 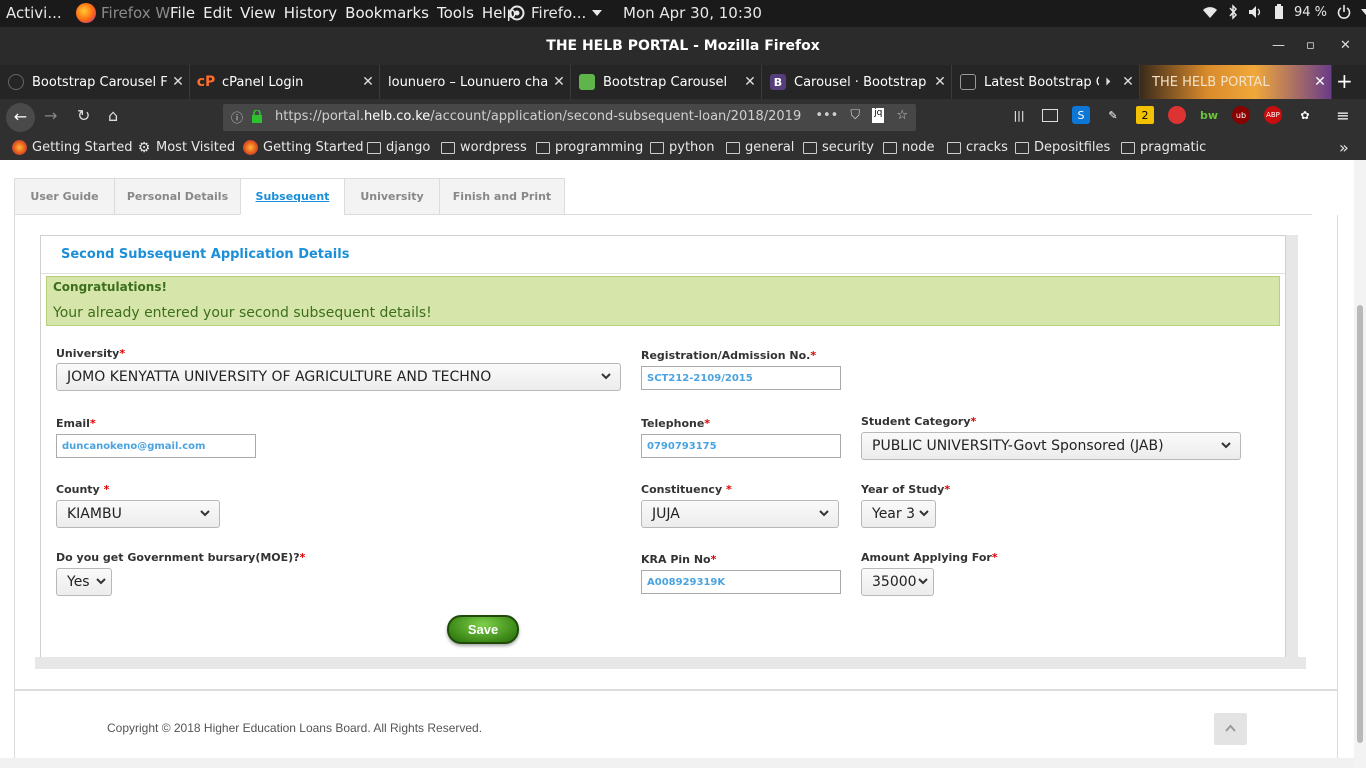 What do you see at coordinates (398, 147) in the screenshot?
I see `bookmark-folder-django: django` at bounding box center [398, 147].